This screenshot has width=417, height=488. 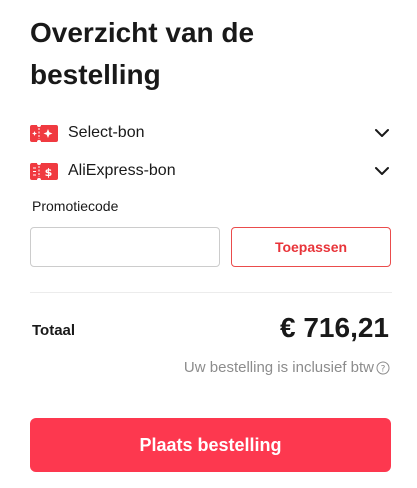 What do you see at coordinates (142, 53) in the screenshot?
I see `page-title: Overzicht van de bestelling` at bounding box center [142, 53].